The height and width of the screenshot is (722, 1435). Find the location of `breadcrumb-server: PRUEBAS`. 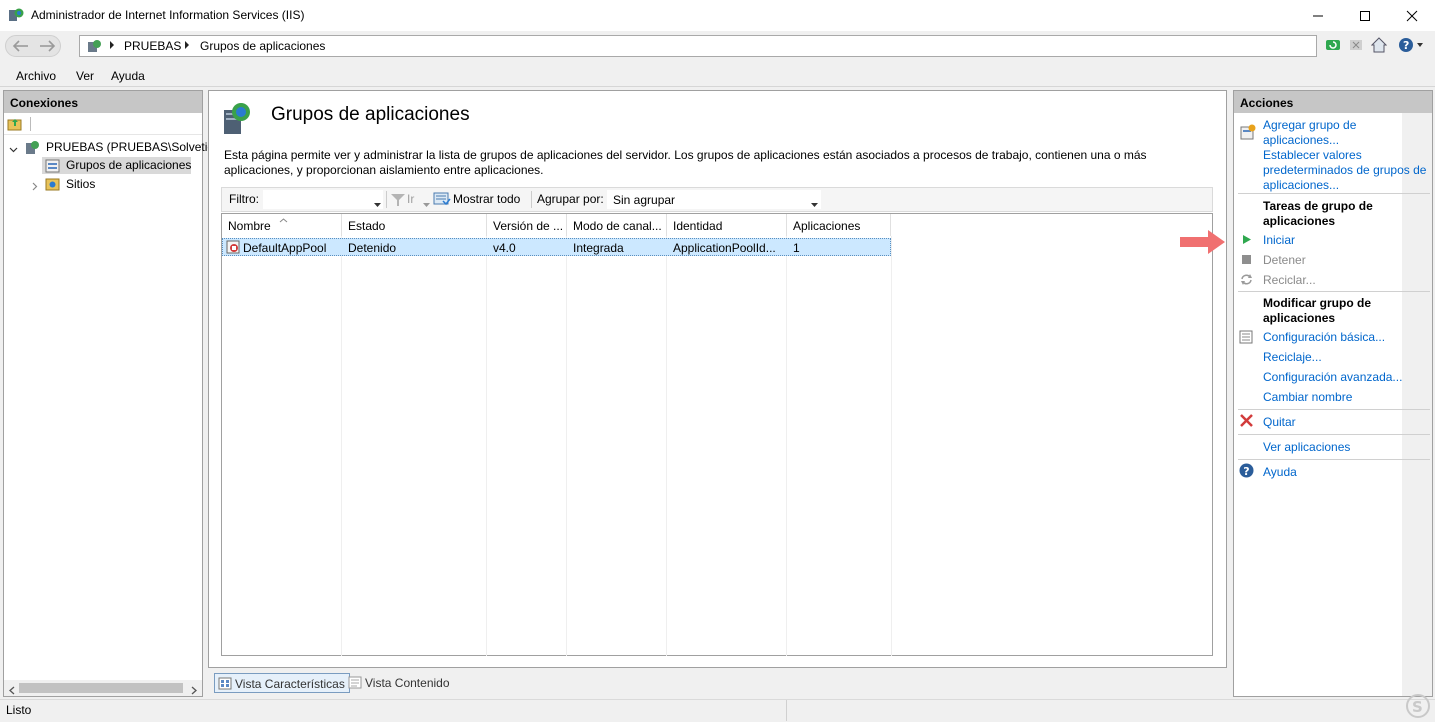

breadcrumb-server: PRUEBAS is located at coordinates (152, 46).